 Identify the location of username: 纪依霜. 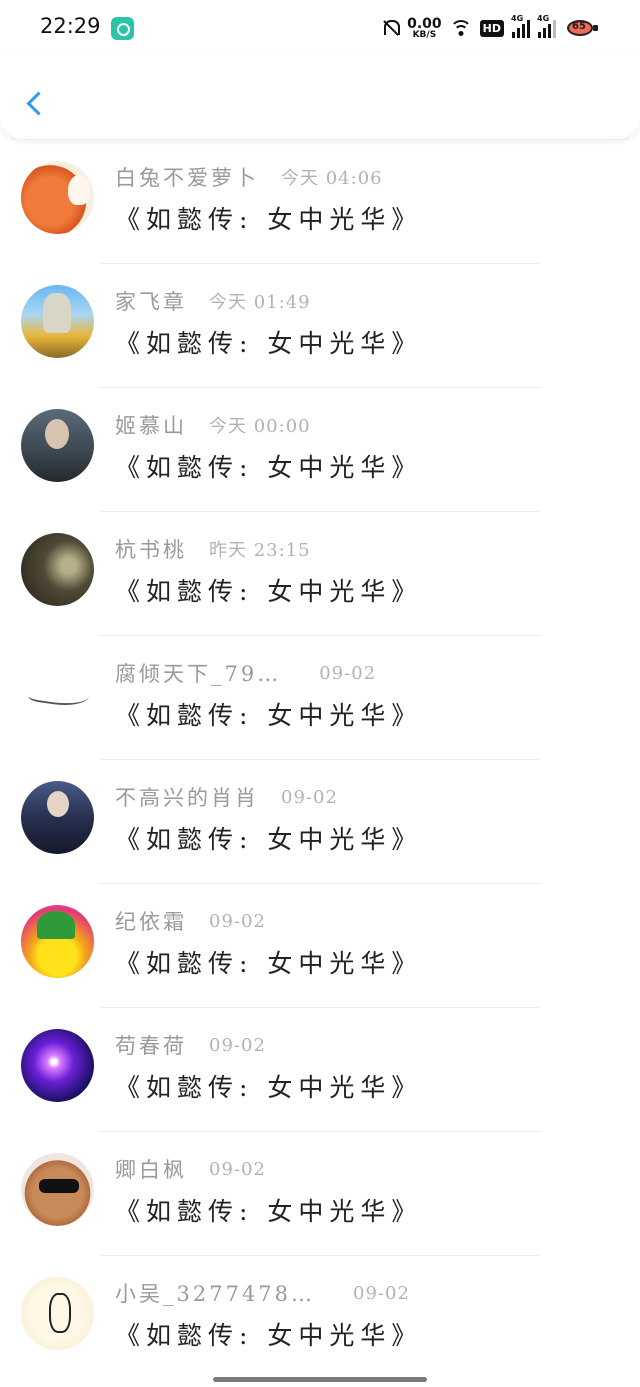
(151, 921).